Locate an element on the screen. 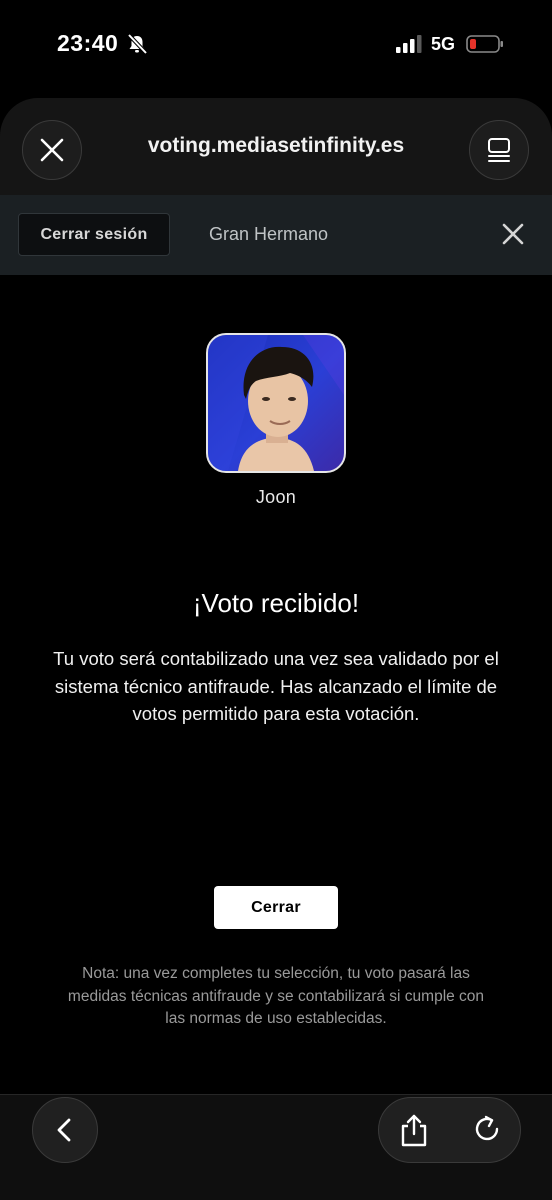 The height and width of the screenshot is (1200, 552). show-name: Gran Hermano is located at coordinates (269, 234).